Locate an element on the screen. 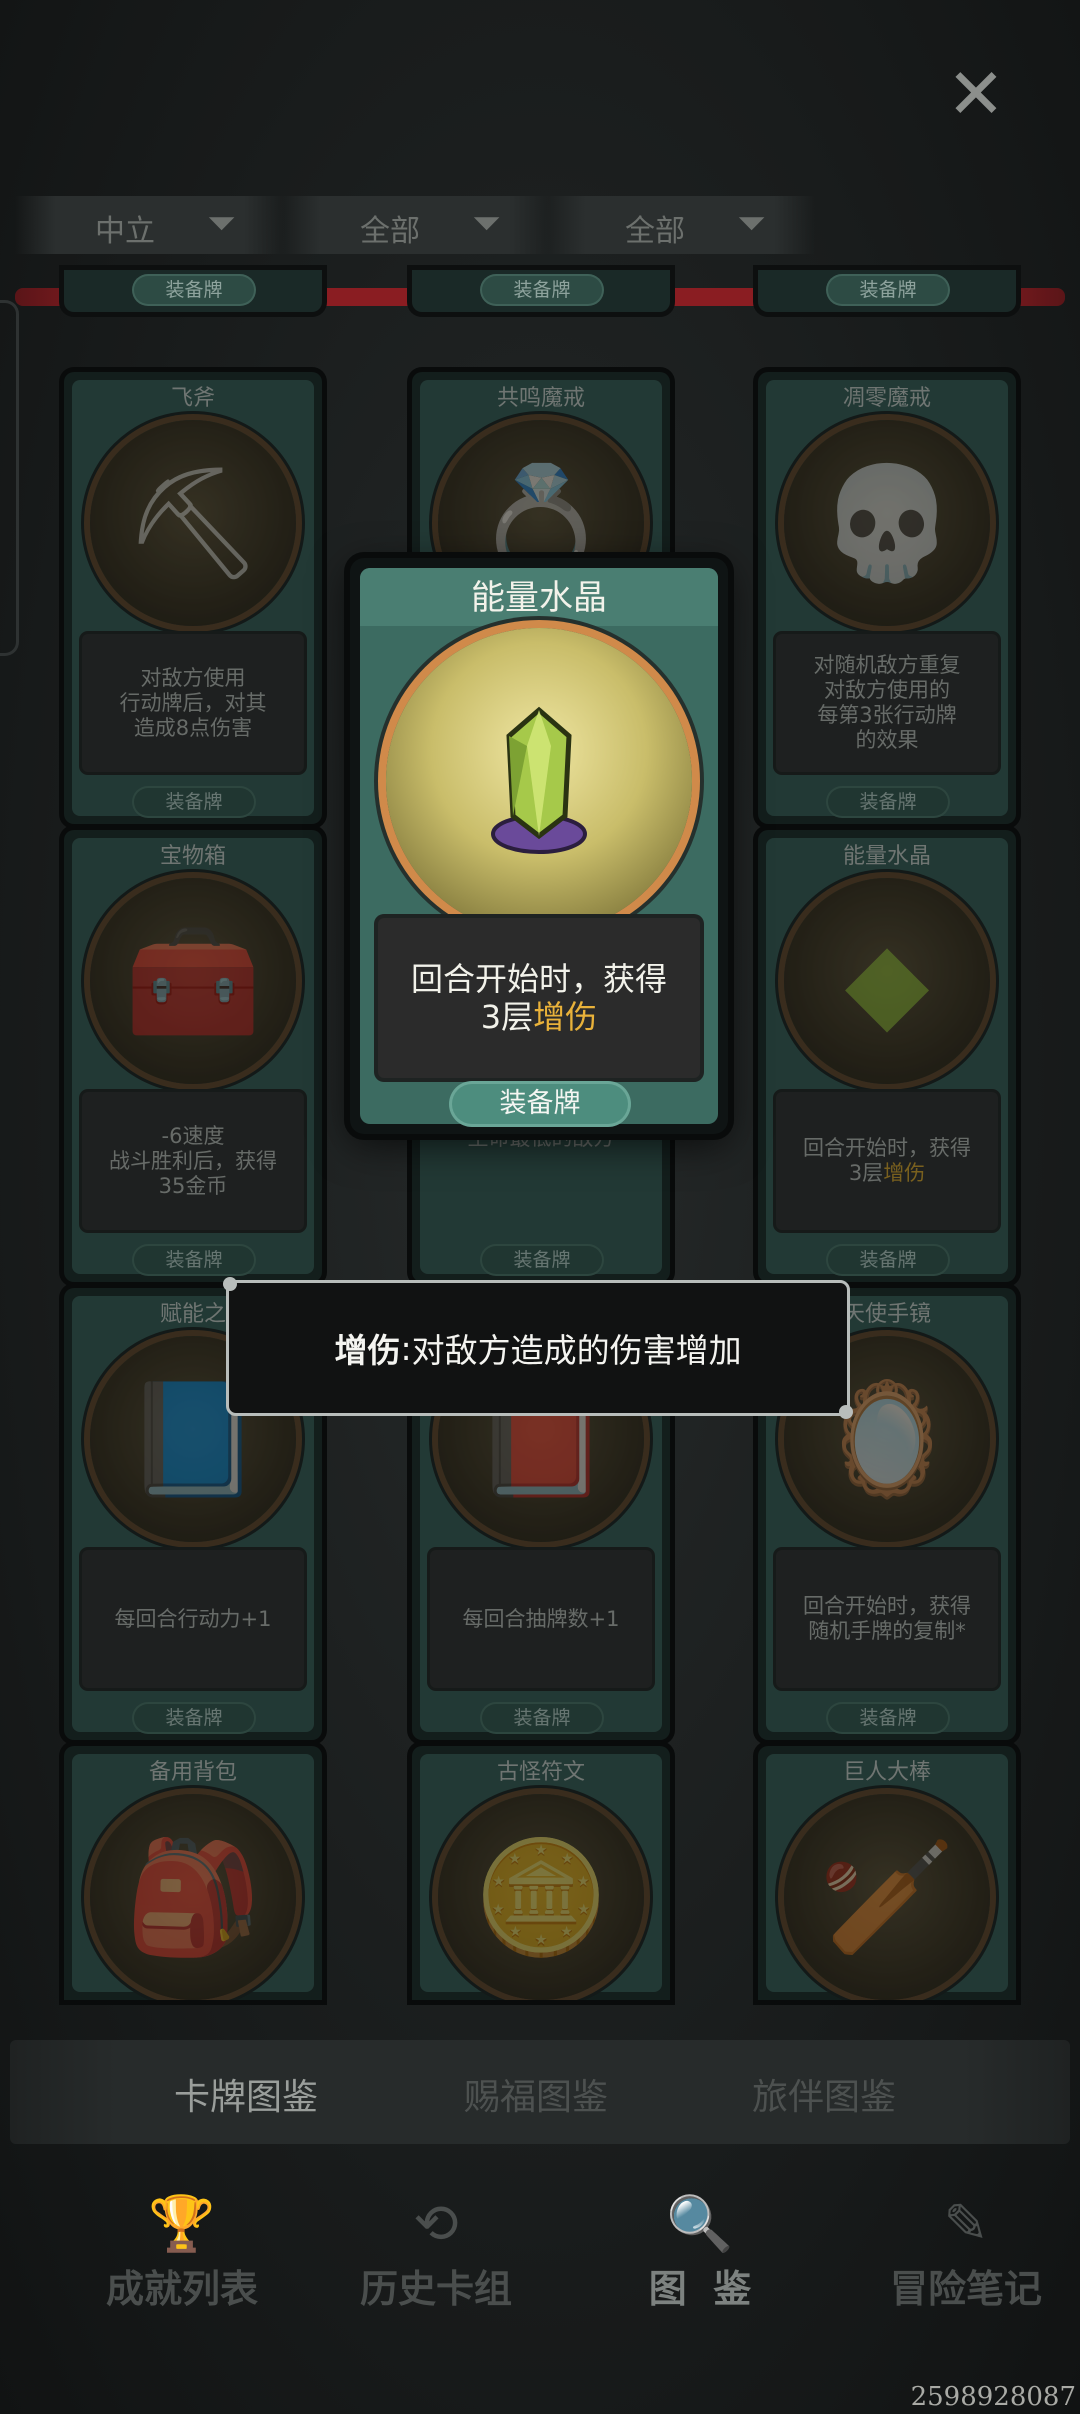 This screenshot has width=1080, height=2414. rune-icon: 🪙 is located at coordinates (541, 1897).